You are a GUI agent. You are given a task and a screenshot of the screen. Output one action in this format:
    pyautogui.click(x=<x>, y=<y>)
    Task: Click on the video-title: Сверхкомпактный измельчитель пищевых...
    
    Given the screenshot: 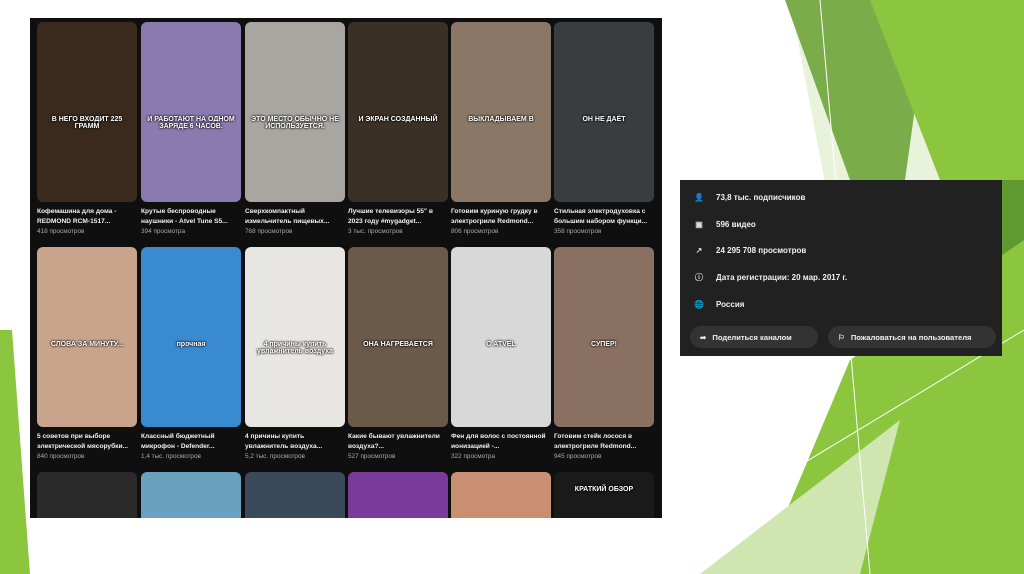 What is the action you would take?
    pyautogui.click(x=295, y=217)
    